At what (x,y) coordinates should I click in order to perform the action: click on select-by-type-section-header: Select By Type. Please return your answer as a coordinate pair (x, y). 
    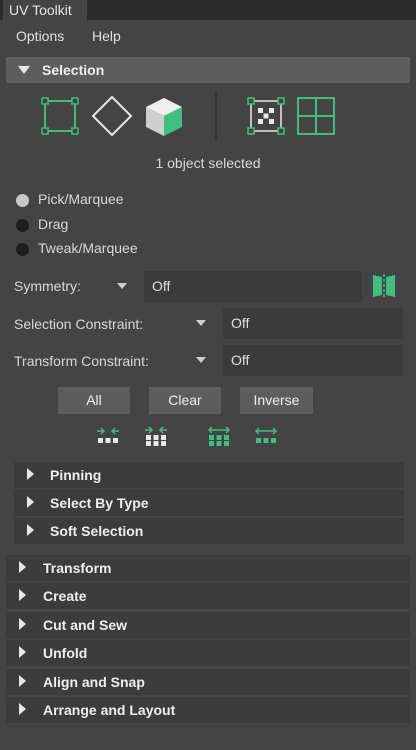
    Looking at the image, I should click on (209, 503).